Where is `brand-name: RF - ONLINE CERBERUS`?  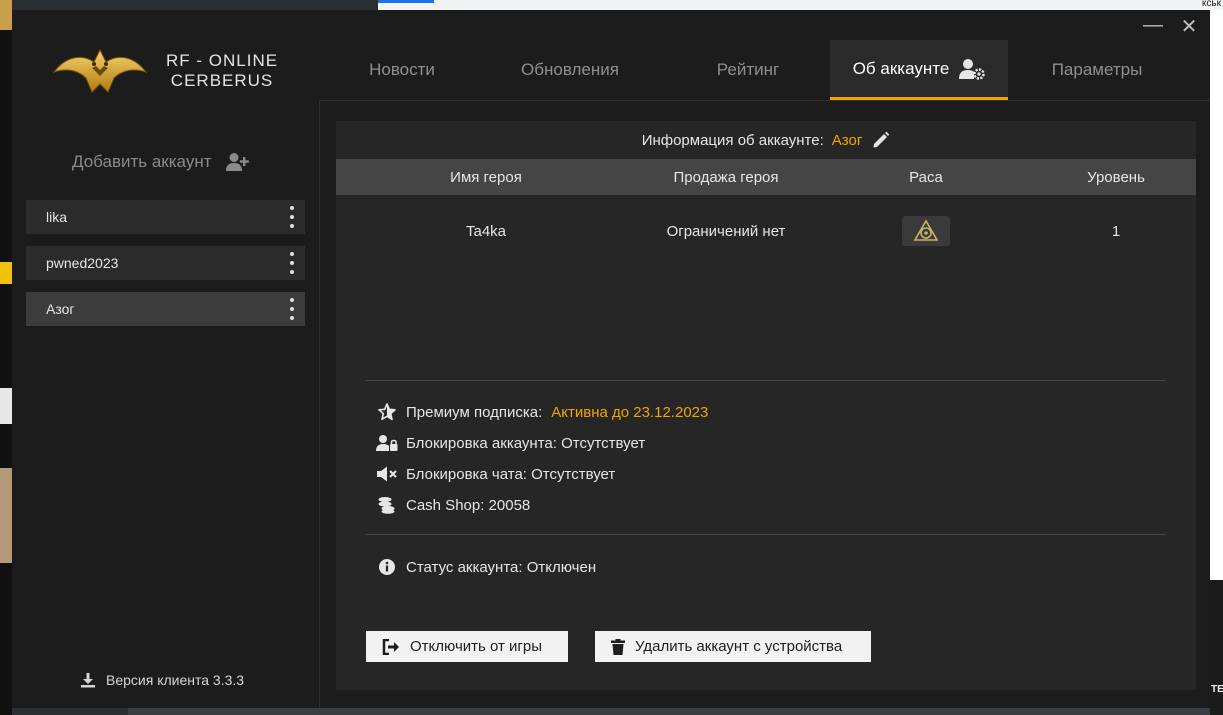
brand-name: RF - ONLINE CERBERUS is located at coordinates (222, 71).